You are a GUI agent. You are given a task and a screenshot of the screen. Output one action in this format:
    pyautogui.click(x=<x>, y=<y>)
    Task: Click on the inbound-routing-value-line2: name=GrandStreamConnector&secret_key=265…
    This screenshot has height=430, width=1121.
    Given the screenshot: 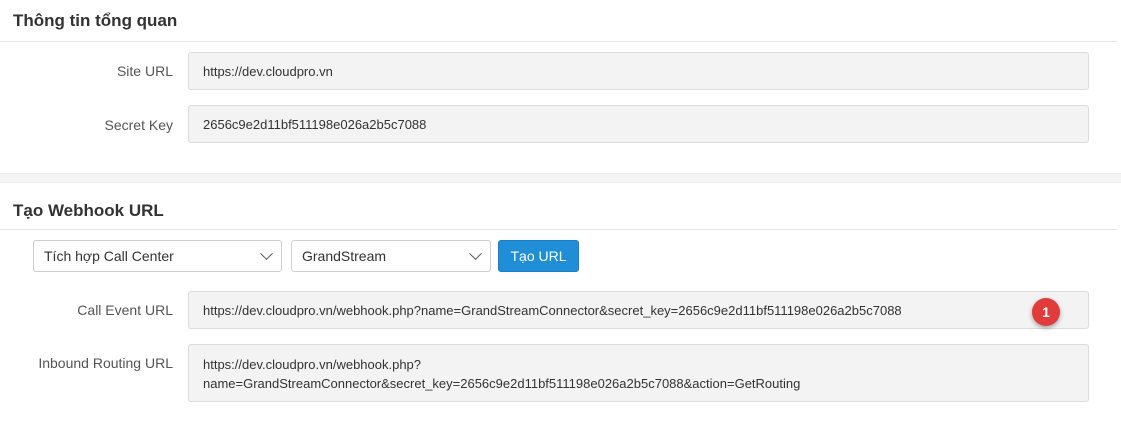 What is the action you would take?
    pyautogui.click(x=502, y=383)
    